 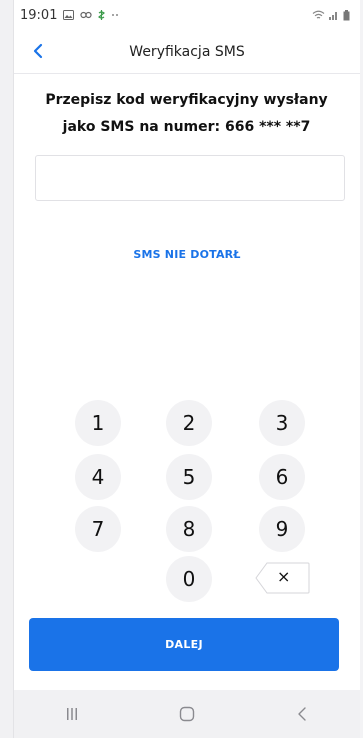 What do you see at coordinates (86, 15) in the screenshot?
I see `link-icon` at bounding box center [86, 15].